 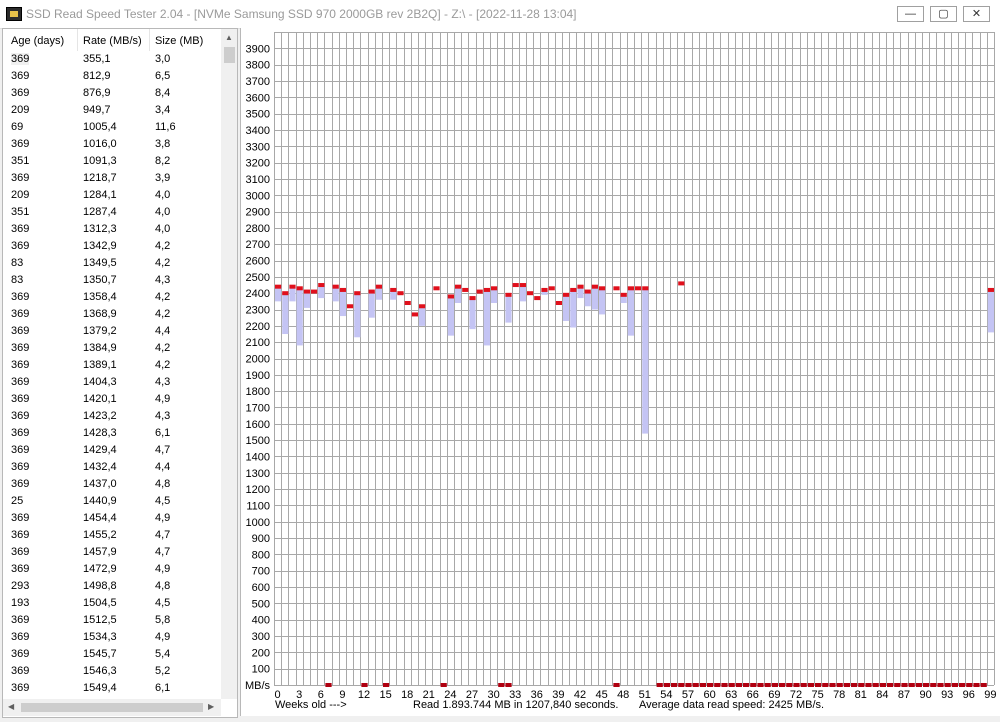 I want to click on table-row: 369 1218,7 3,9, so click(x=111, y=178).